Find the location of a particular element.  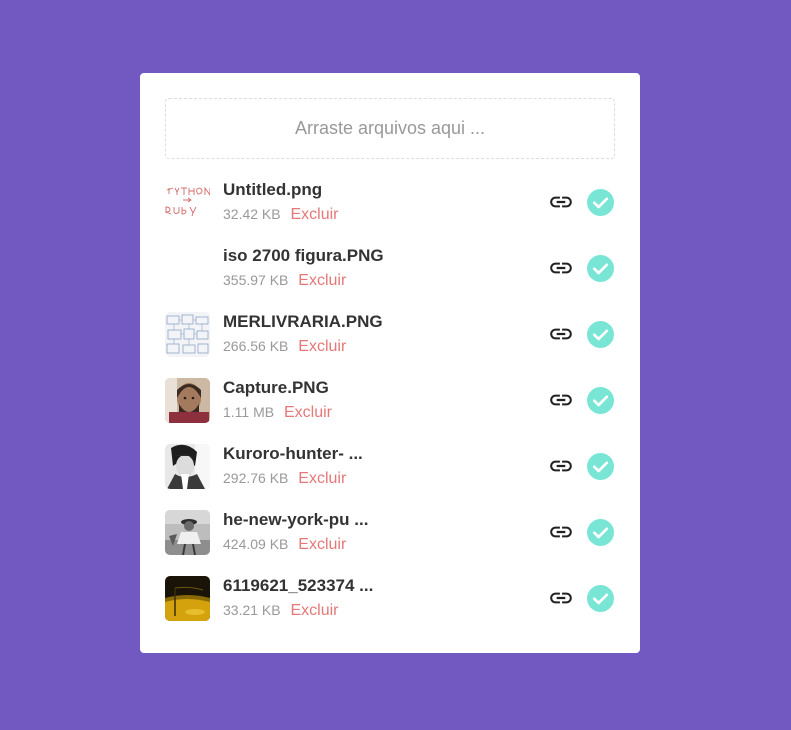

file-meta: 33.21 KB Excluir is located at coordinates (298, 610).